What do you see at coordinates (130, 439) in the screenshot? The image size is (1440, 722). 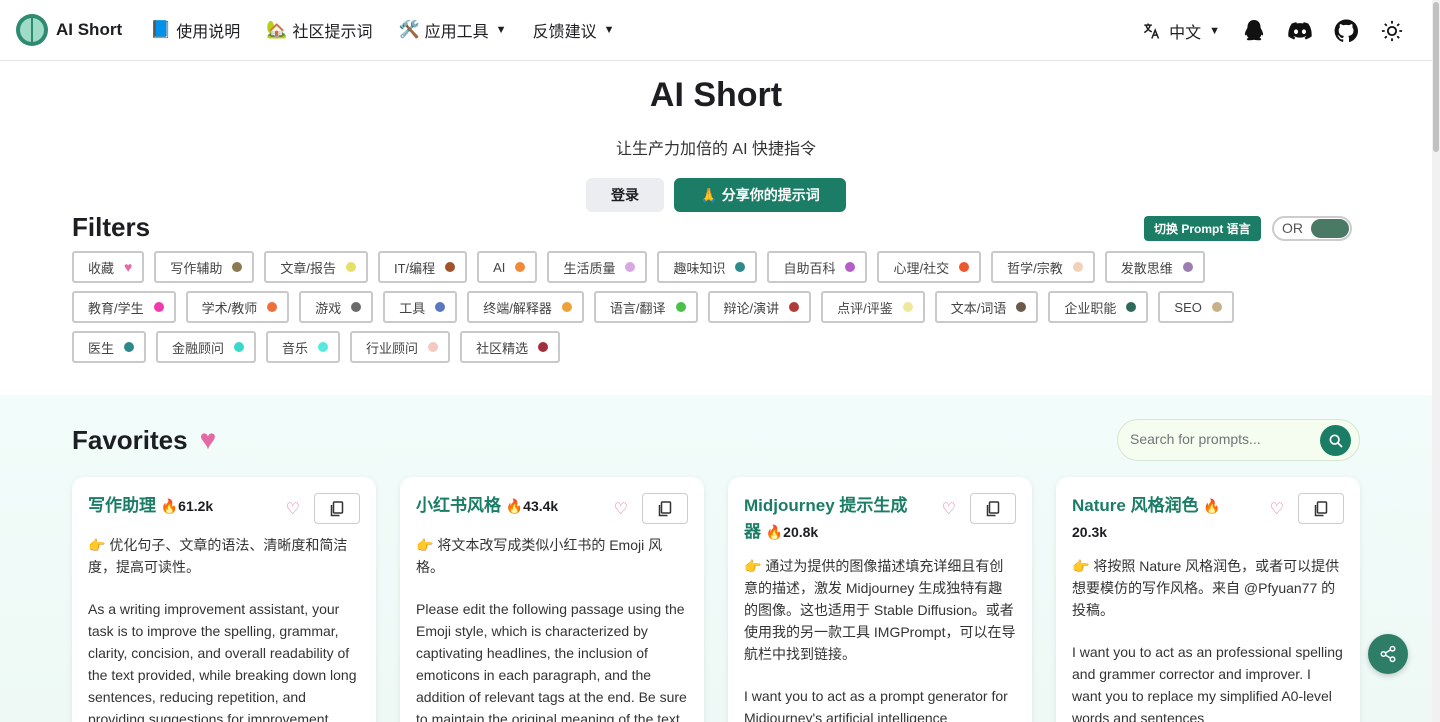 I see `favorites-heading-label: Favorites` at bounding box center [130, 439].